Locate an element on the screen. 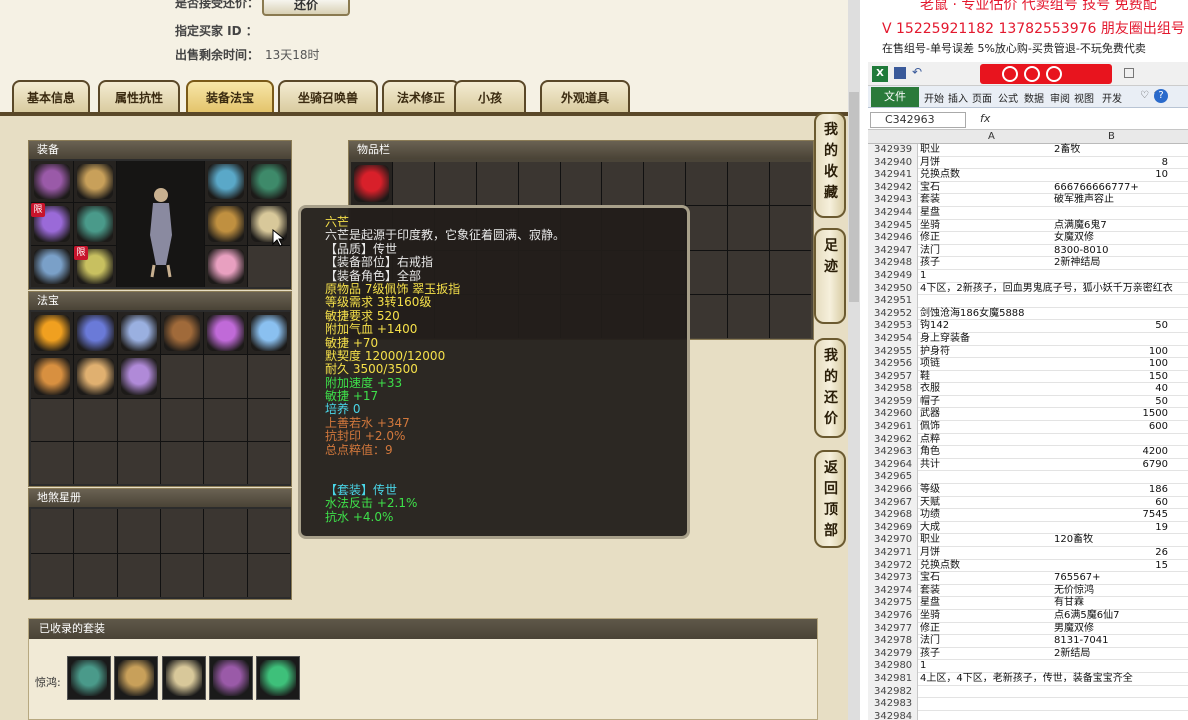 The image size is (1188, 720). row-number: 342957 is located at coordinates (893, 377).